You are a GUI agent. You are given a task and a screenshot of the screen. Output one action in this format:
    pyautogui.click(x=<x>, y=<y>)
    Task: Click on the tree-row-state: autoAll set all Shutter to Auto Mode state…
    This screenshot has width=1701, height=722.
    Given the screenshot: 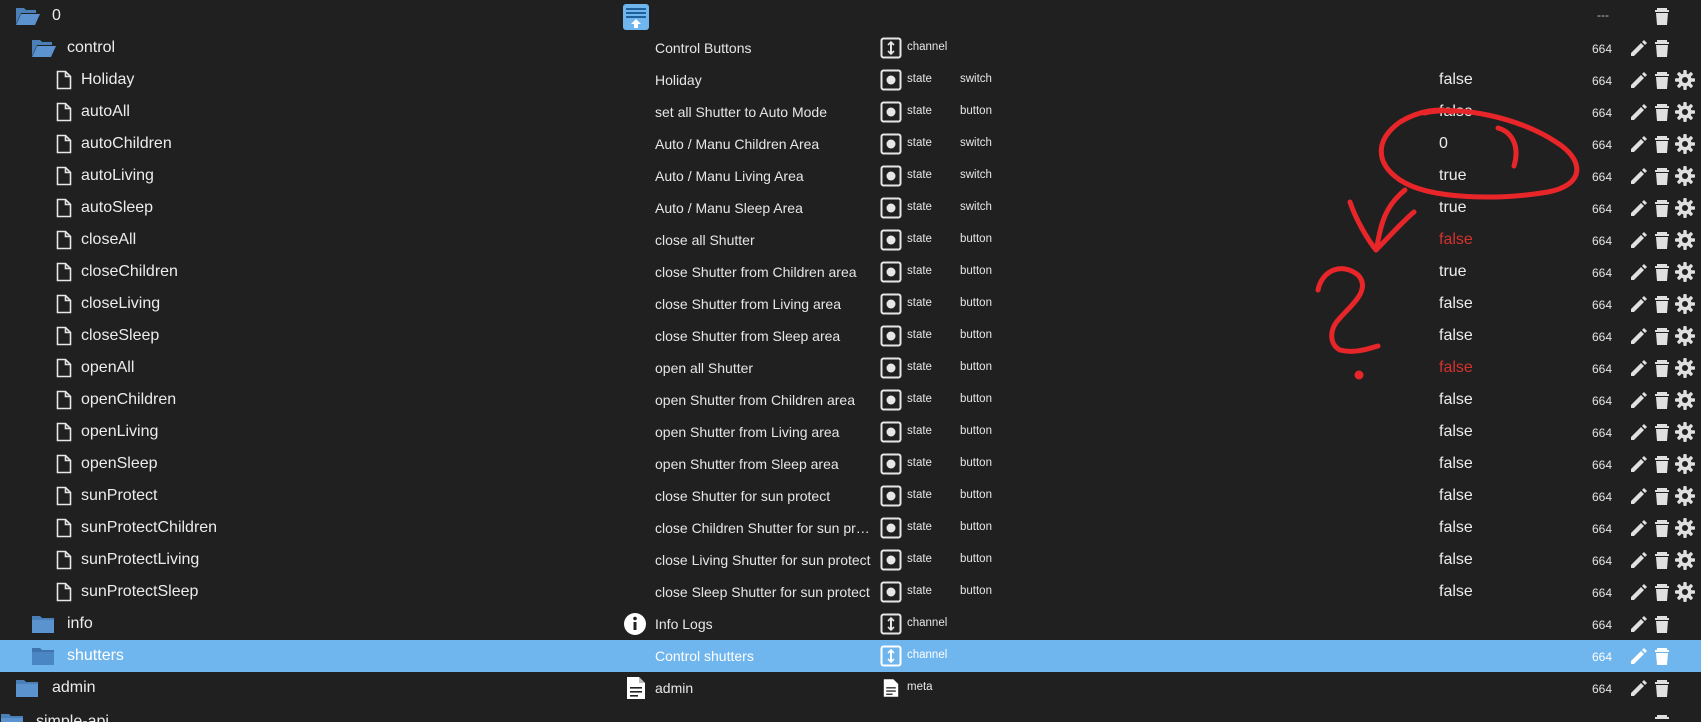 What is the action you would take?
    pyautogui.click(x=850, y=112)
    